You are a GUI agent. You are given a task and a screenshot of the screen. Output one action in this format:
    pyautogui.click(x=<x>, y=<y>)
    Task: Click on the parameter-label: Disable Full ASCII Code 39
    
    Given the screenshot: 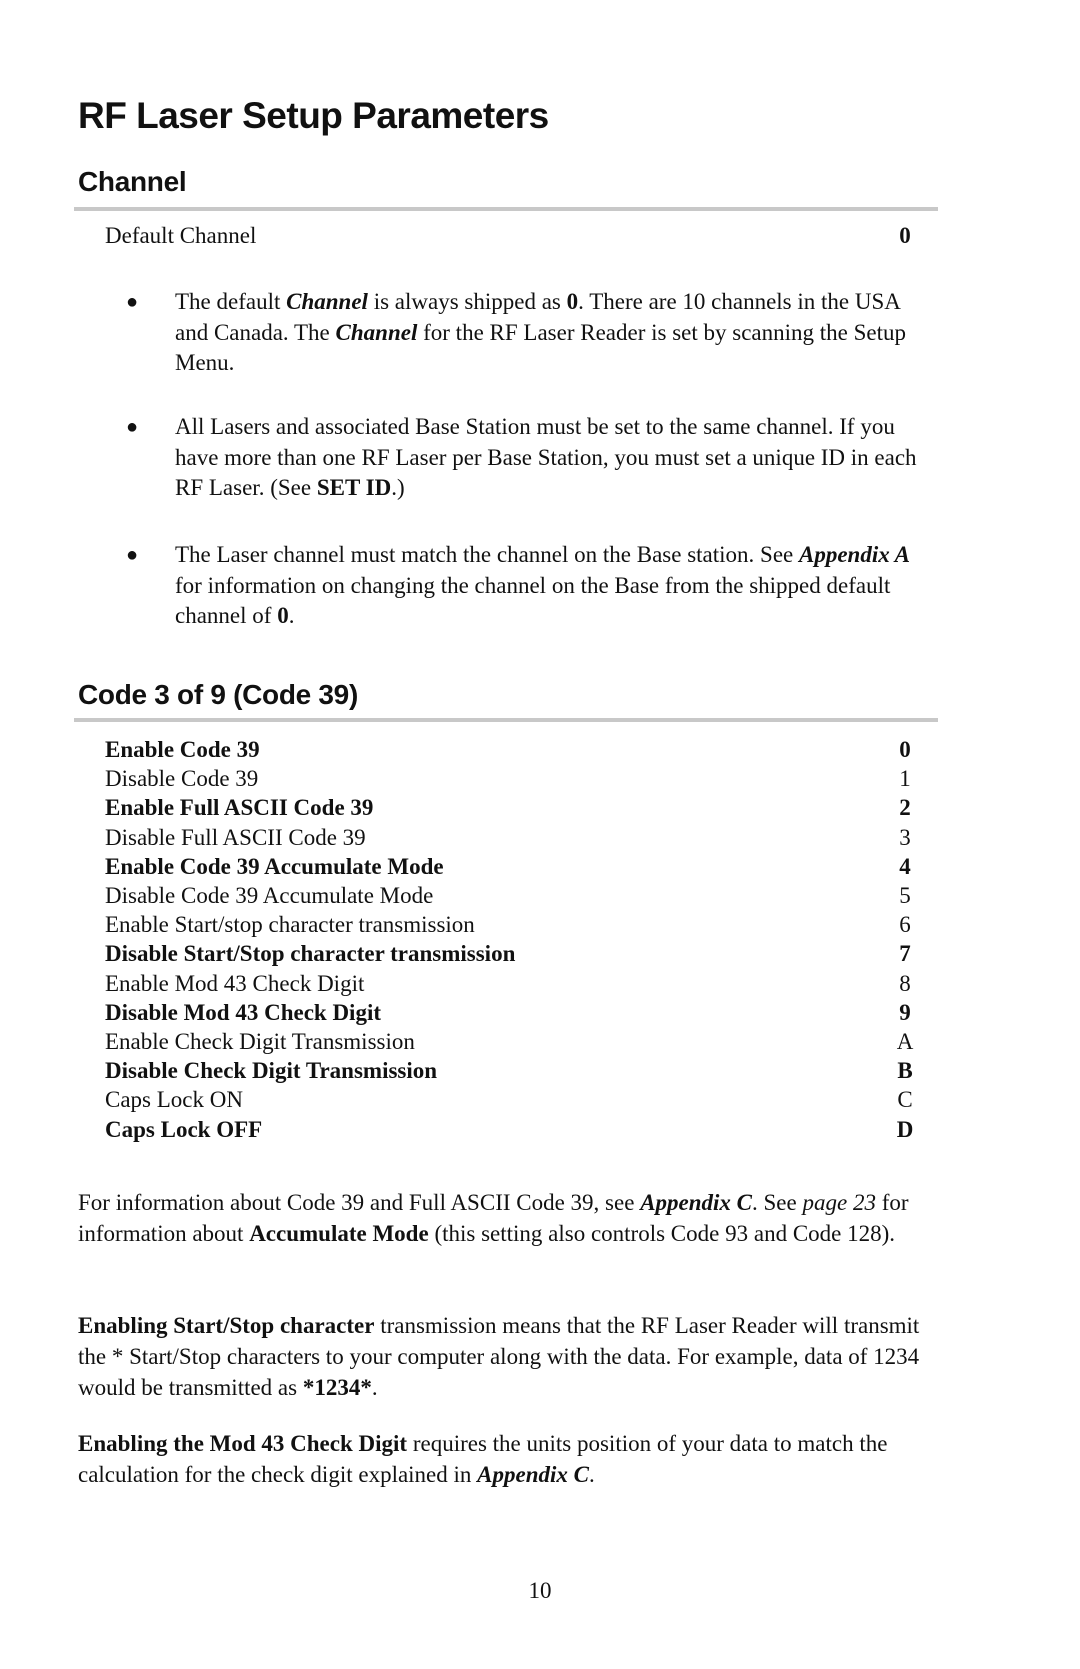 What is the action you would take?
    pyautogui.click(x=235, y=837)
    